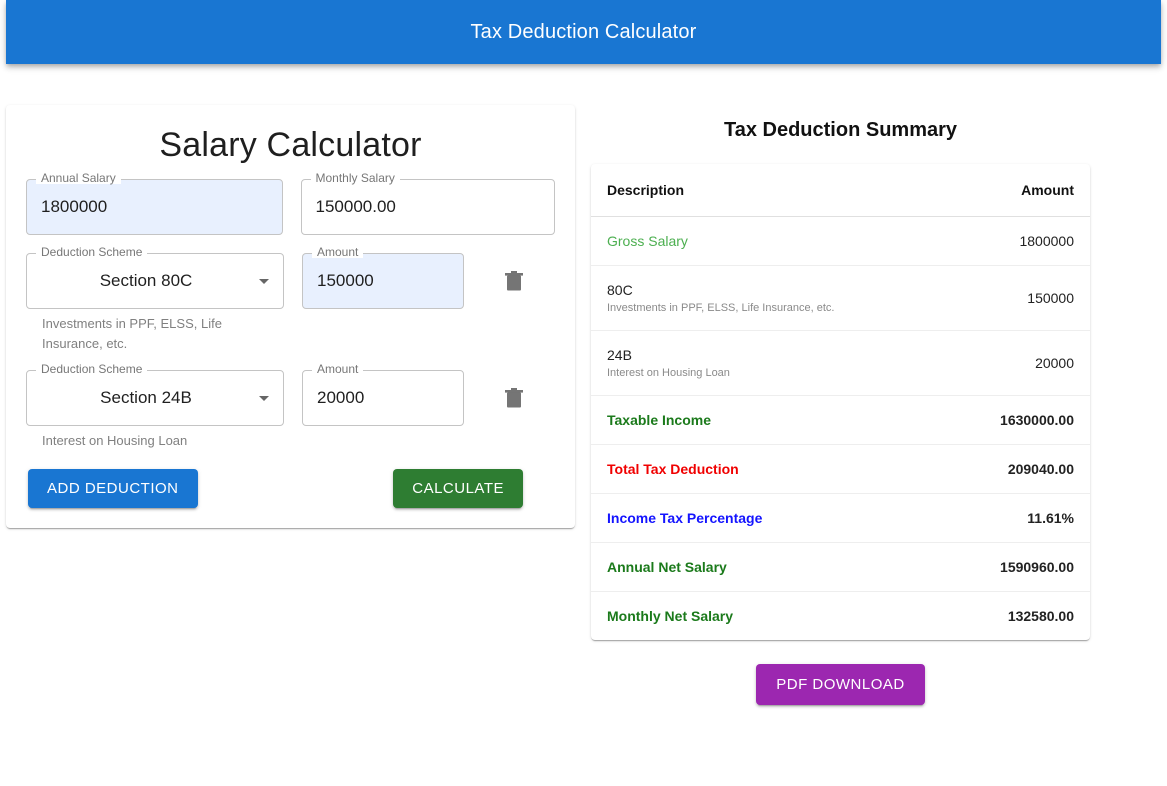 This screenshot has height=786, width=1167. What do you see at coordinates (146, 397) in the screenshot?
I see `deduction-scheme-value-1: Section 24B` at bounding box center [146, 397].